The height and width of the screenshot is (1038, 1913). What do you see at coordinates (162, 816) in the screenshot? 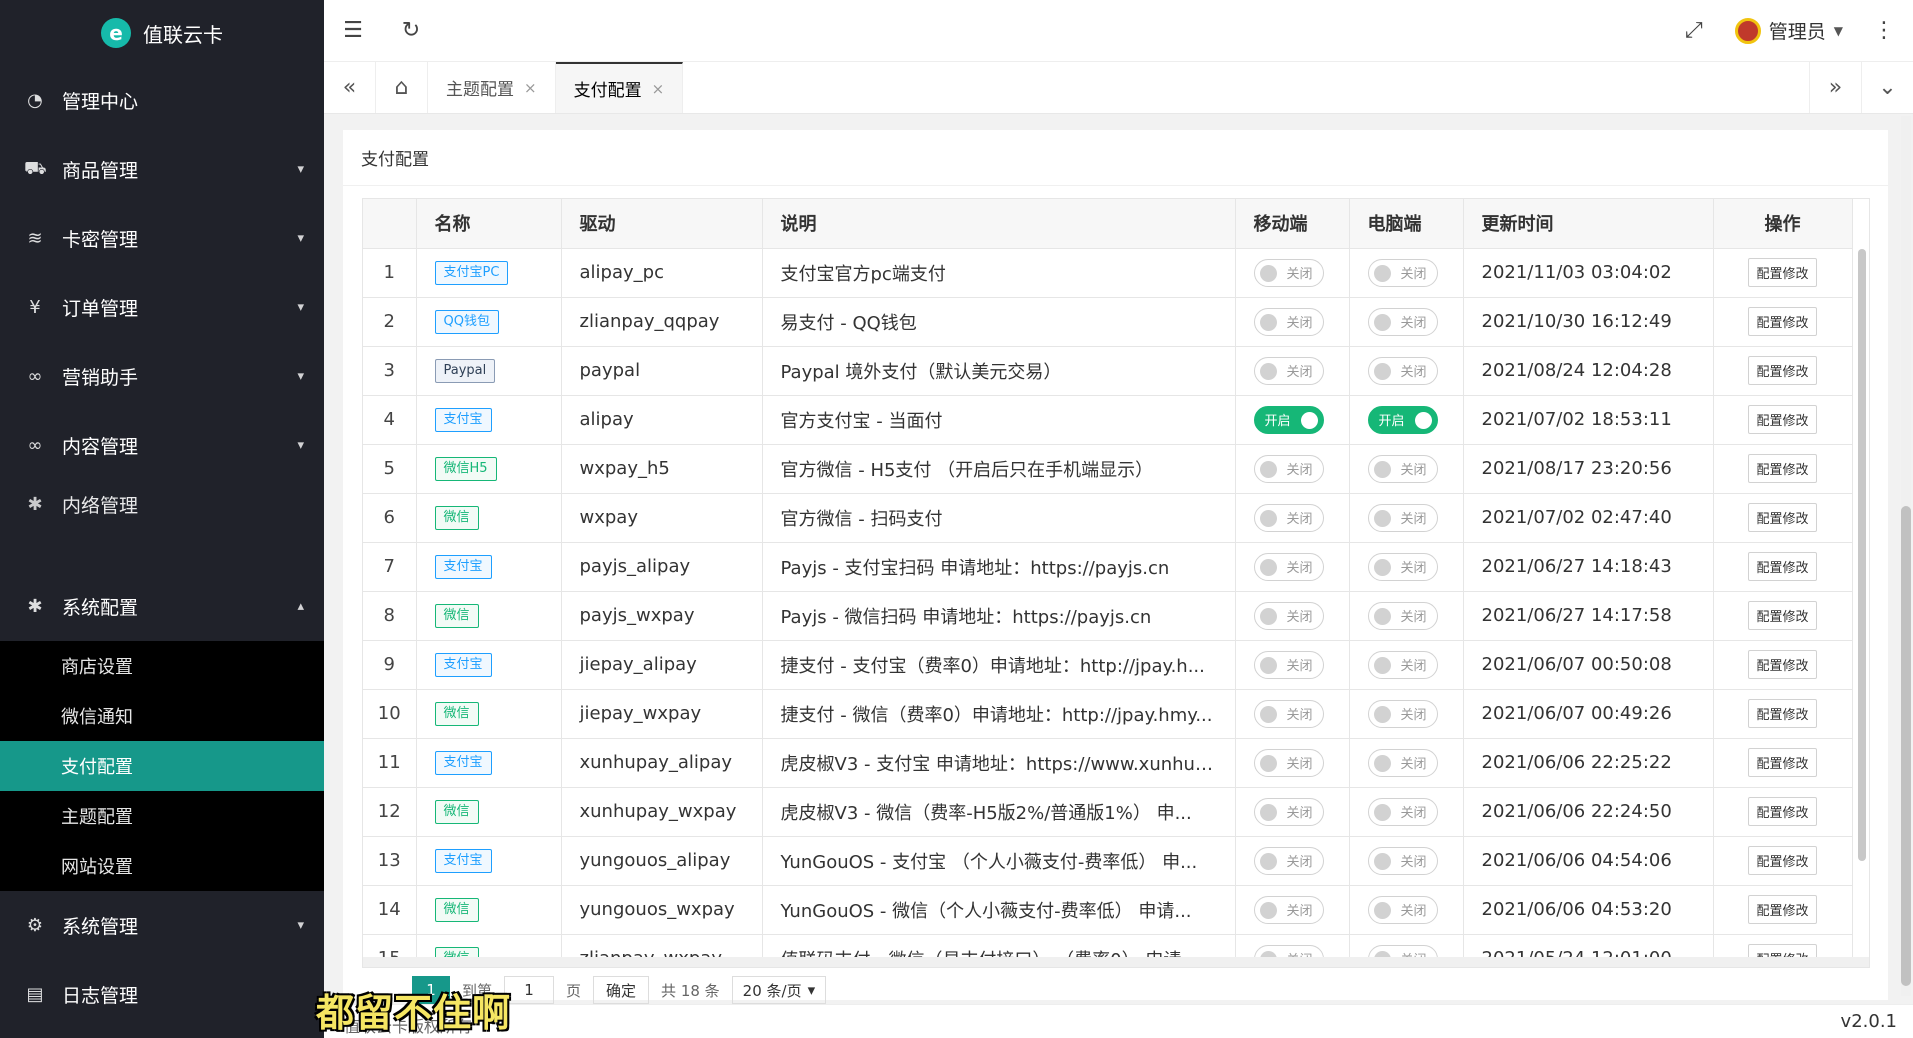
I see `sidebar-item-theme-config: 主题配置` at bounding box center [162, 816].